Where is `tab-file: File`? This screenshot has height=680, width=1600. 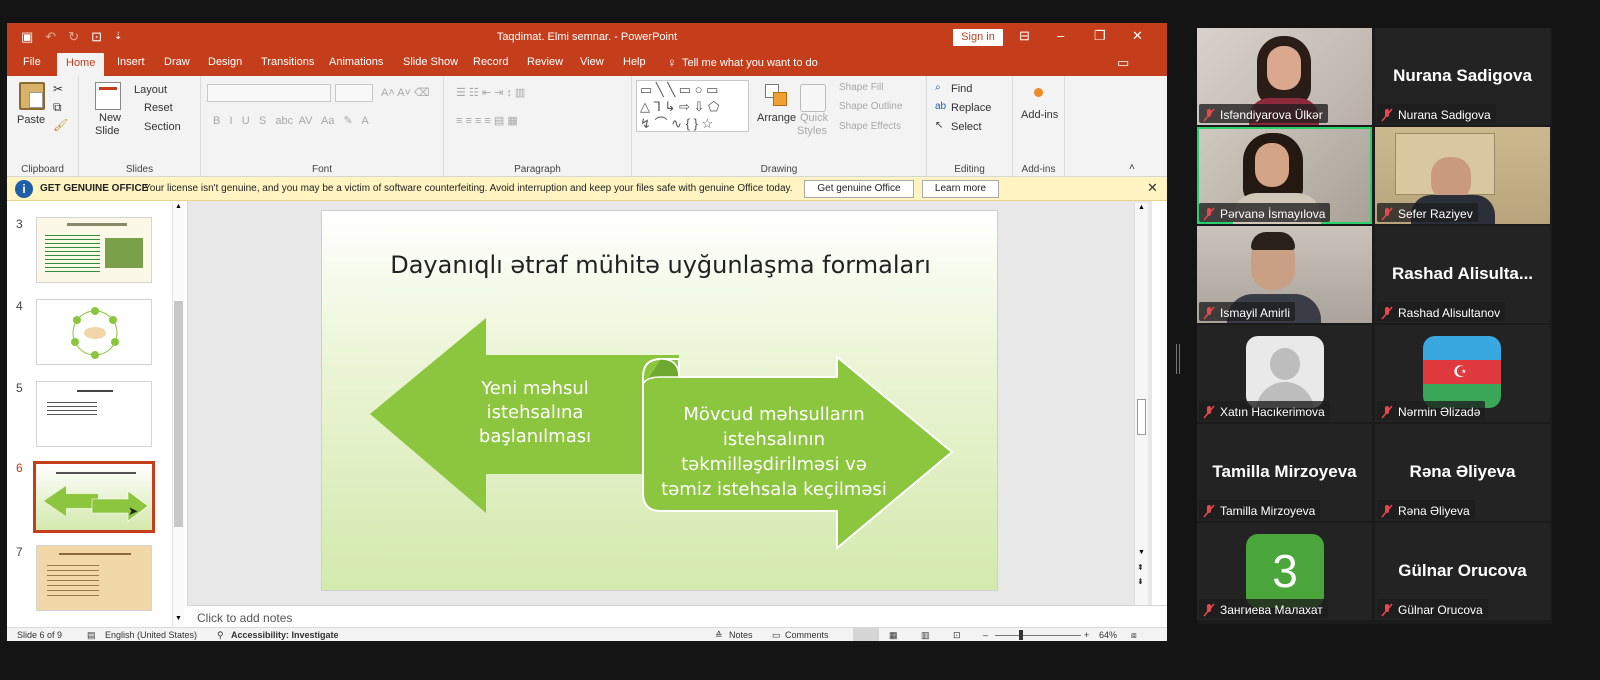
tab-file: File is located at coordinates (32, 62).